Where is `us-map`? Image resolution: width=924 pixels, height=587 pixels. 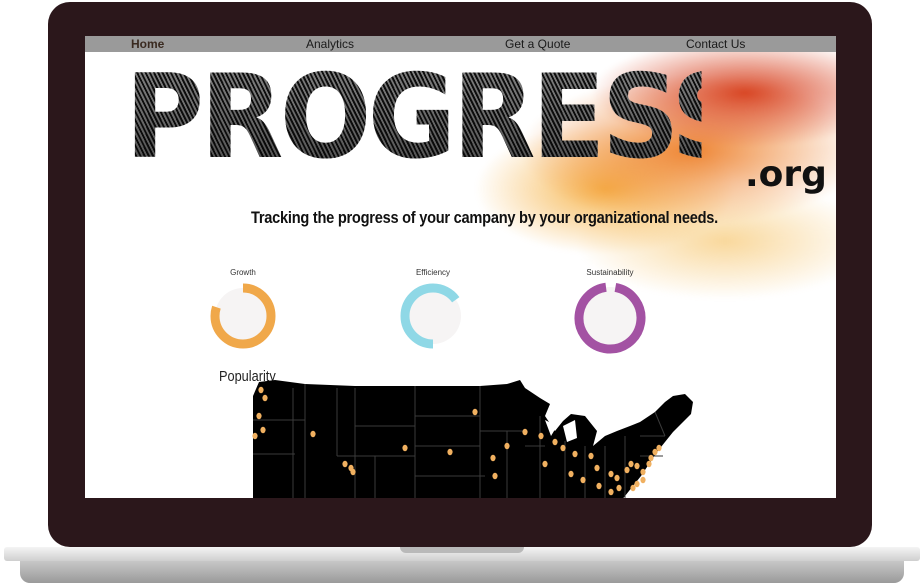
us-map is located at coordinates (485, 437).